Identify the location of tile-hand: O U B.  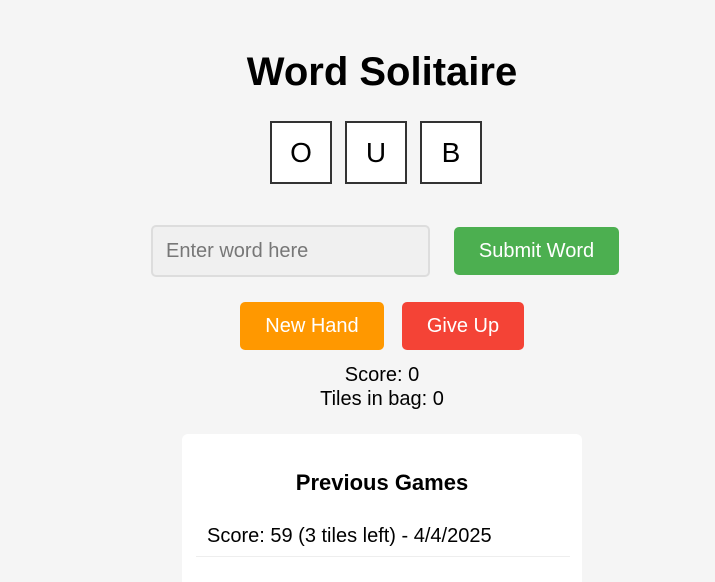
(376, 152).